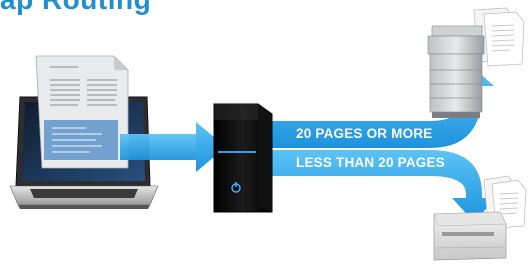 Image resolution: width=528 pixels, height=268 pixels. I want to click on copier-icon, so click(476, 62).